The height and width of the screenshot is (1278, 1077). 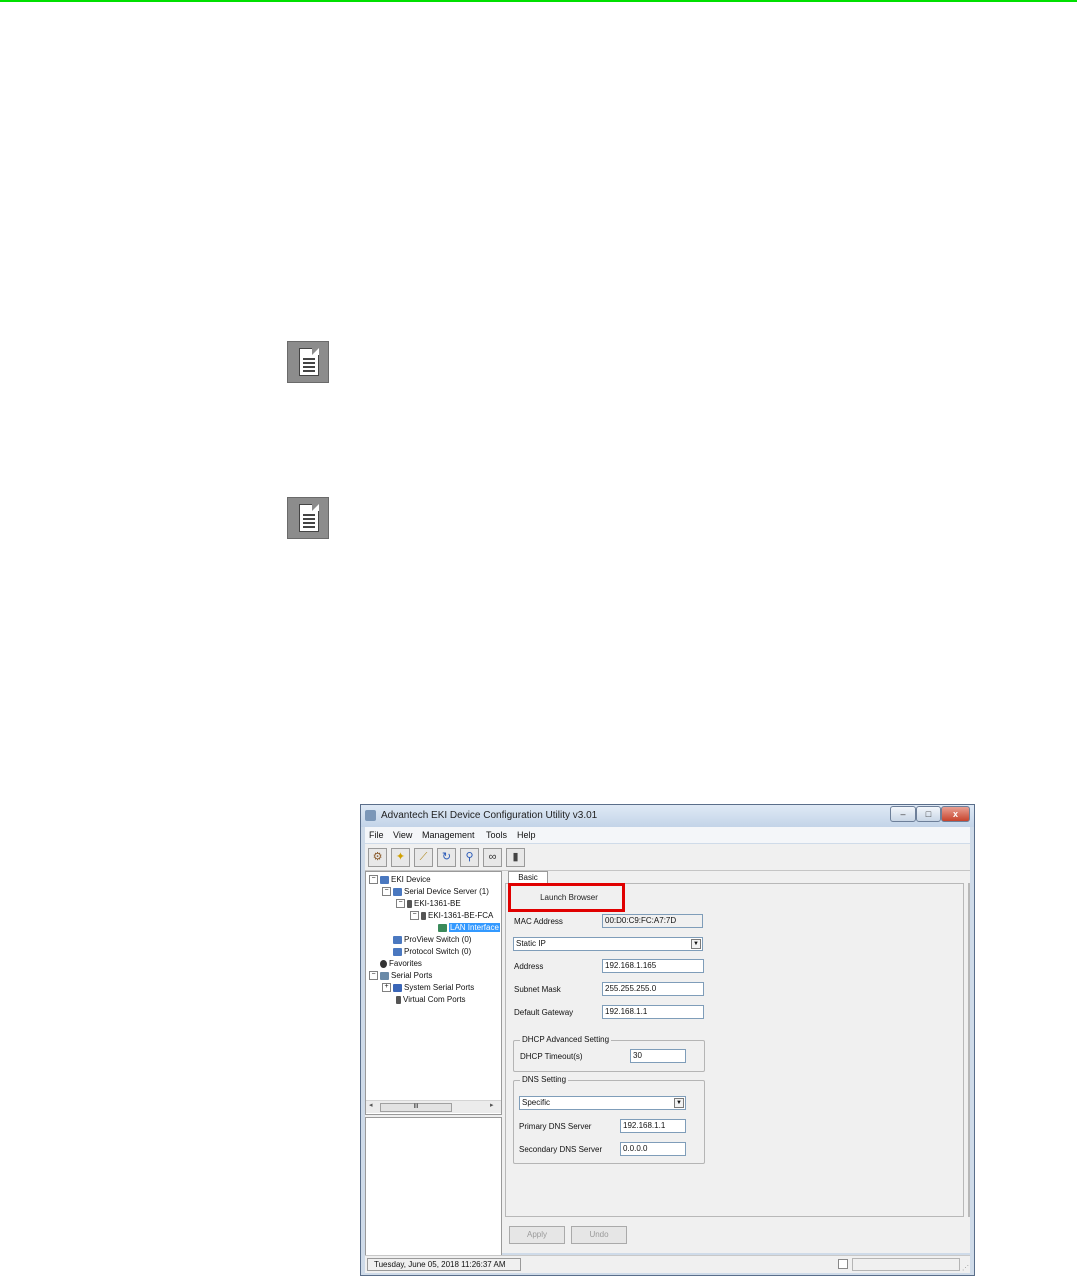 I want to click on tree-item-serial-ports: − Serial Ports, so click(x=400, y=976).